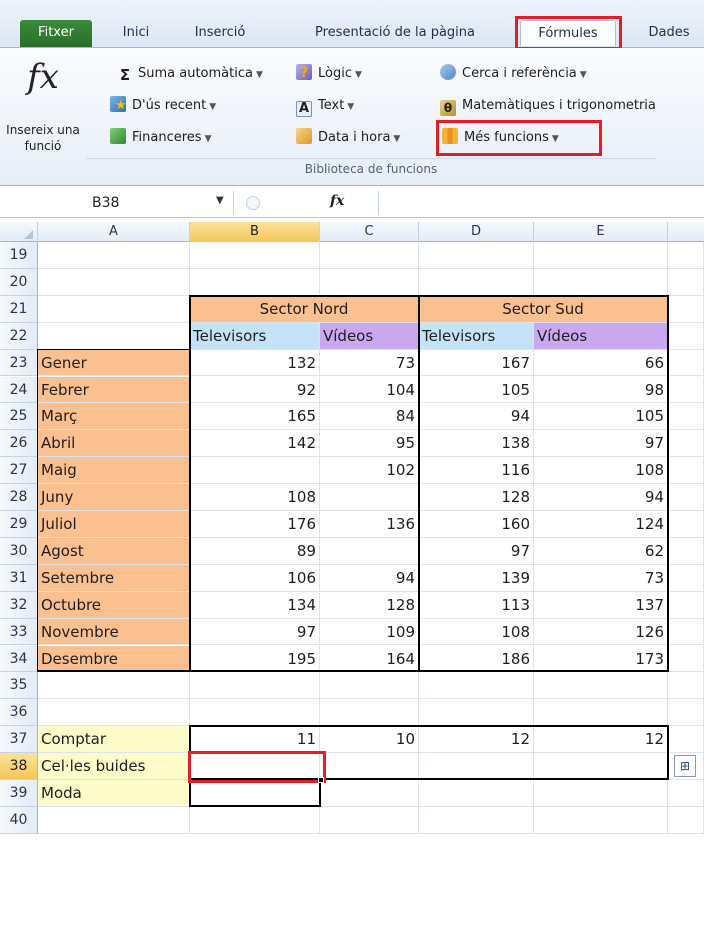 The width and height of the screenshot is (704, 925). I want to click on tab-insert: Inserció, so click(220, 33).